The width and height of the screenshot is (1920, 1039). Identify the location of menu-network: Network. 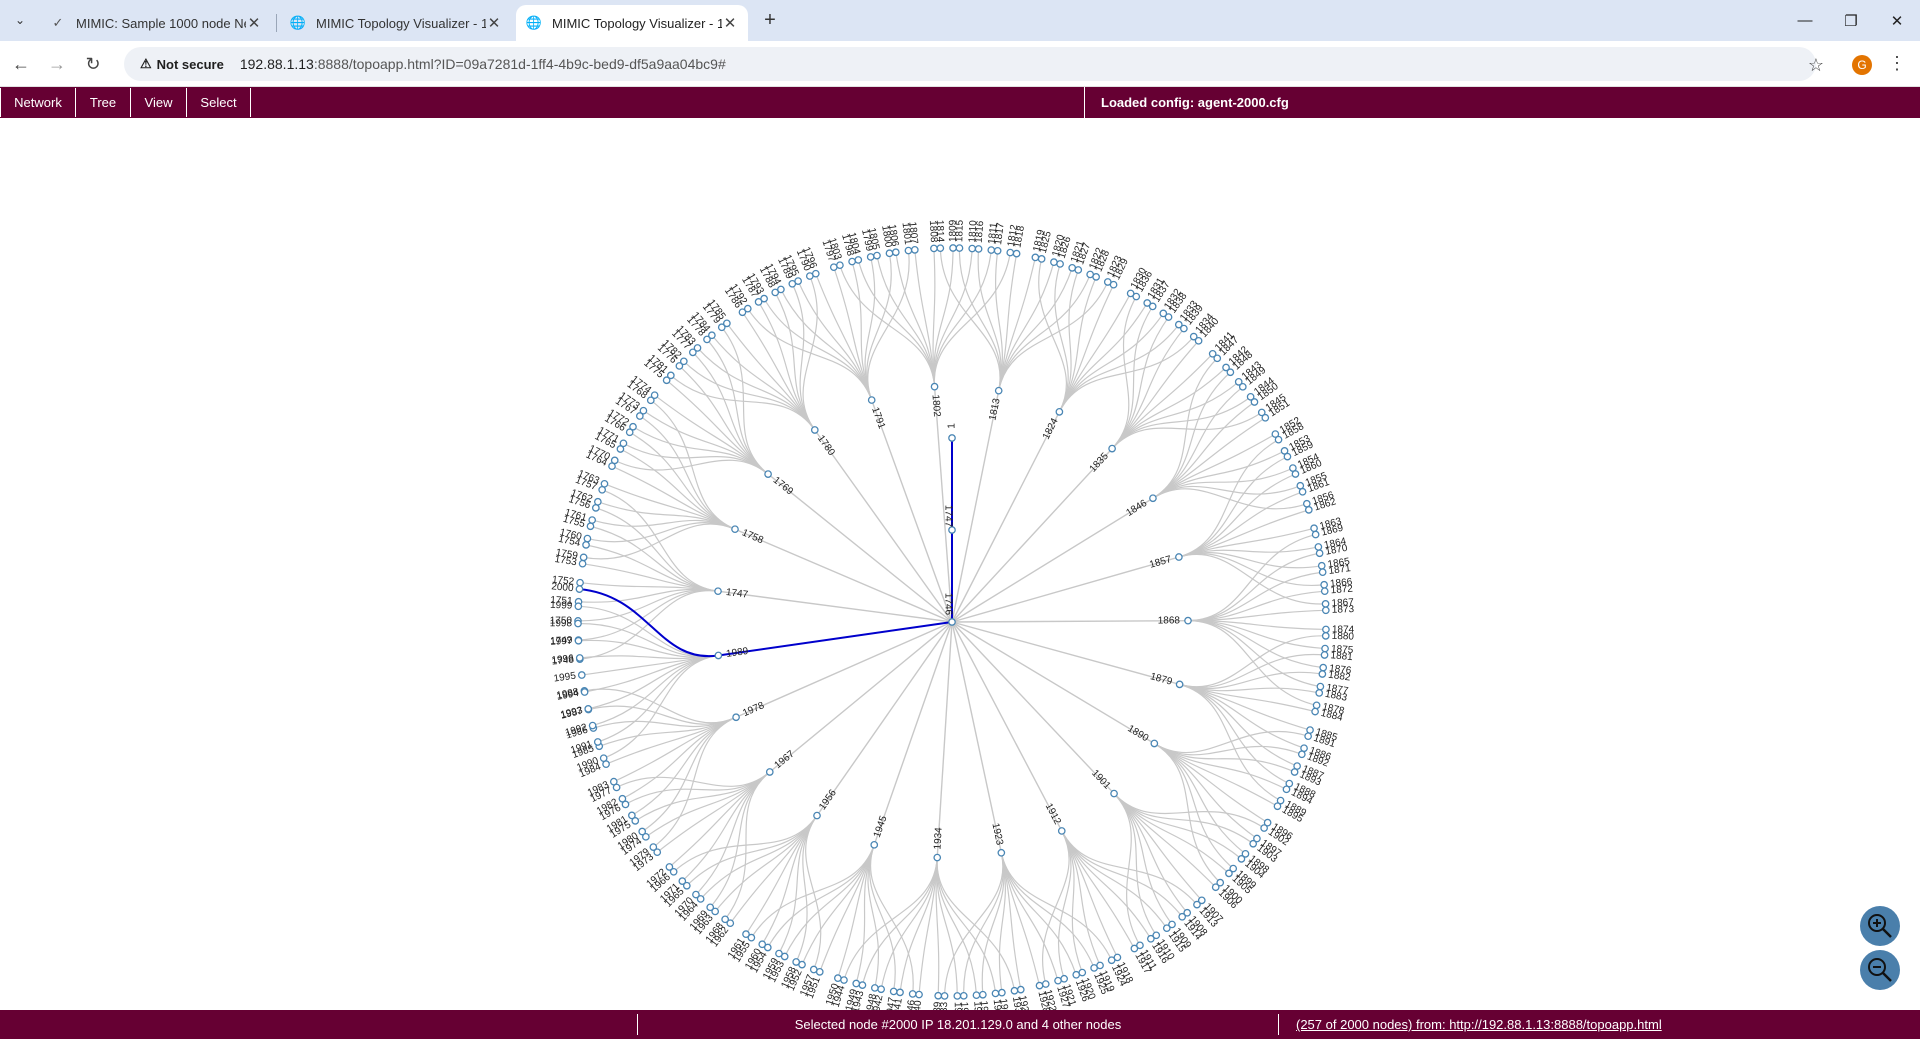
(38, 102).